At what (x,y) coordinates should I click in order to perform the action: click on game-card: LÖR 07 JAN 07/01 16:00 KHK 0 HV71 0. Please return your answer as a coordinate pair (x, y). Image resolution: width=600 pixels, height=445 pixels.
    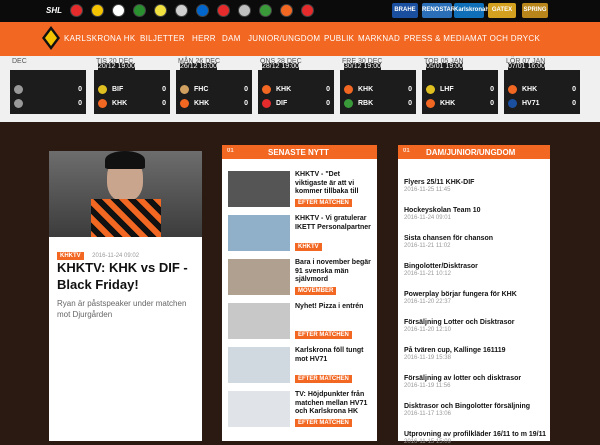
    Looking at the image, I should click on (543, 85).